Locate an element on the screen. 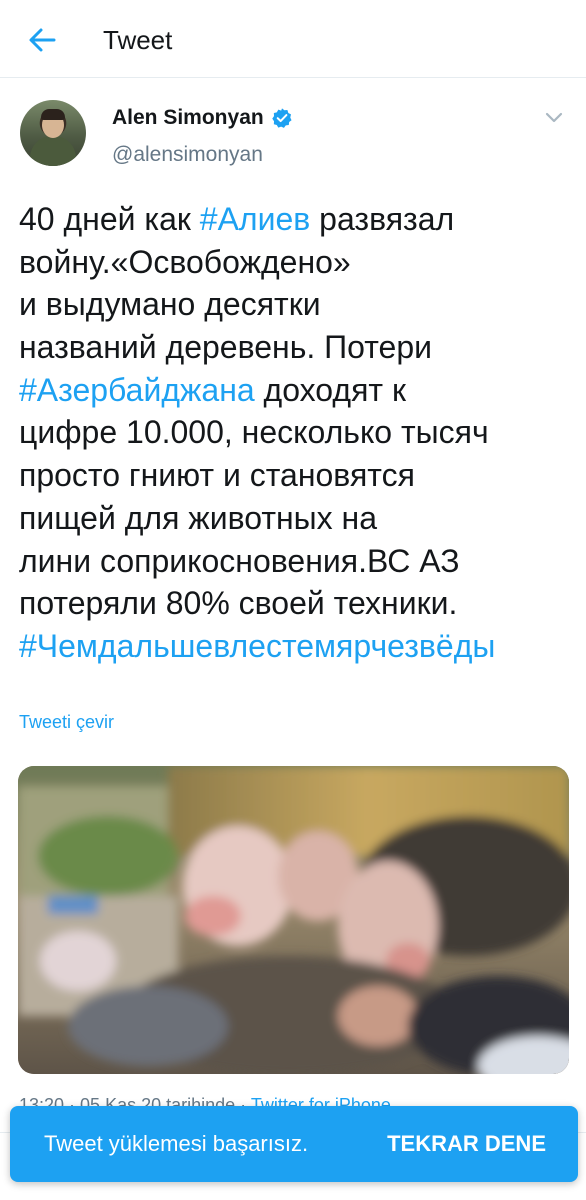  author-name: Alen Simonyan is located at coordinates (202, 118).